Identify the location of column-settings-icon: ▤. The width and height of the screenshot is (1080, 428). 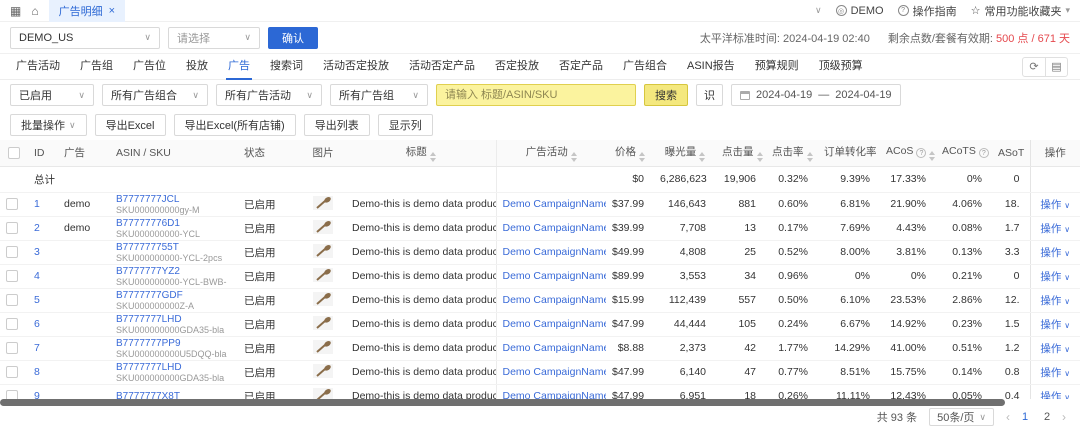
(1056, 66).